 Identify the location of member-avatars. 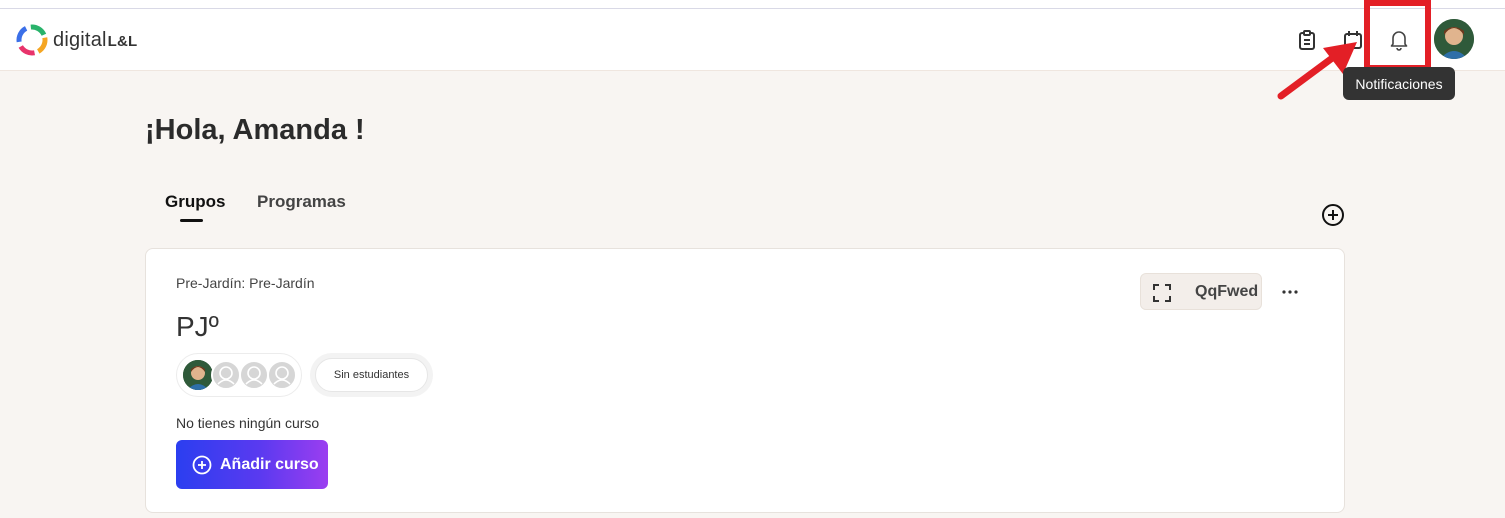
(239, 375).